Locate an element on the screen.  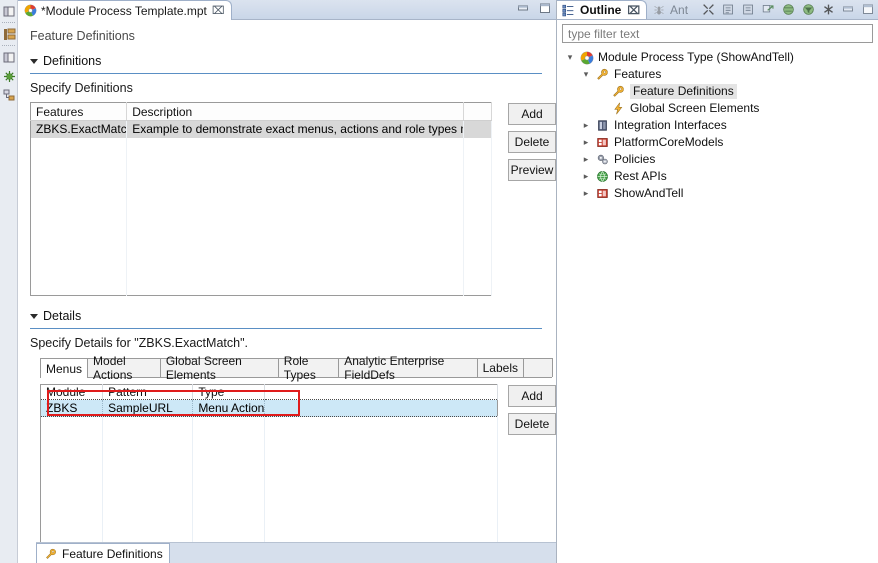
editor-tab-module-process-template: *Module Process Template.mpt ⌧ is located at coordinates (125, 10).